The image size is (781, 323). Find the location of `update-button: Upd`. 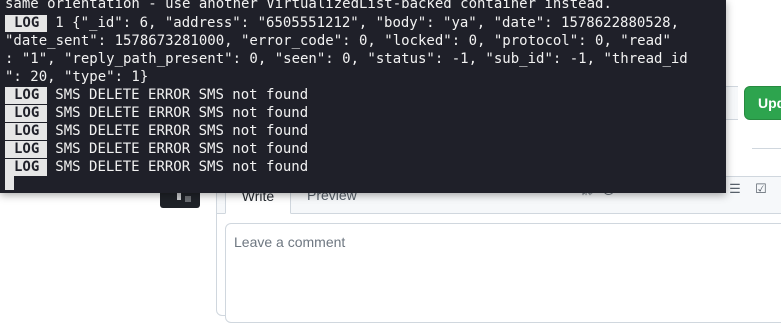

update-button: Upd is located at coordinates (762, 103).